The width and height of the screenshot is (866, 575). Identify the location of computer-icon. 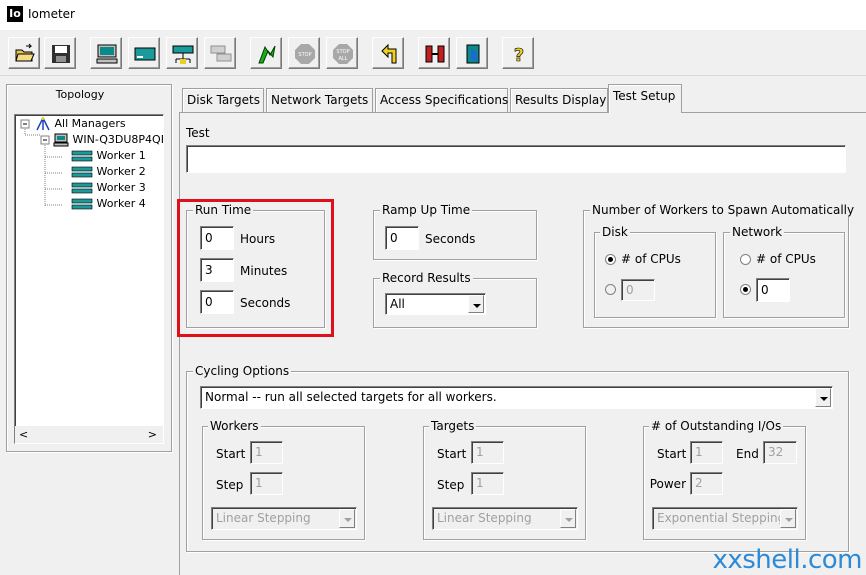
(61, 140).